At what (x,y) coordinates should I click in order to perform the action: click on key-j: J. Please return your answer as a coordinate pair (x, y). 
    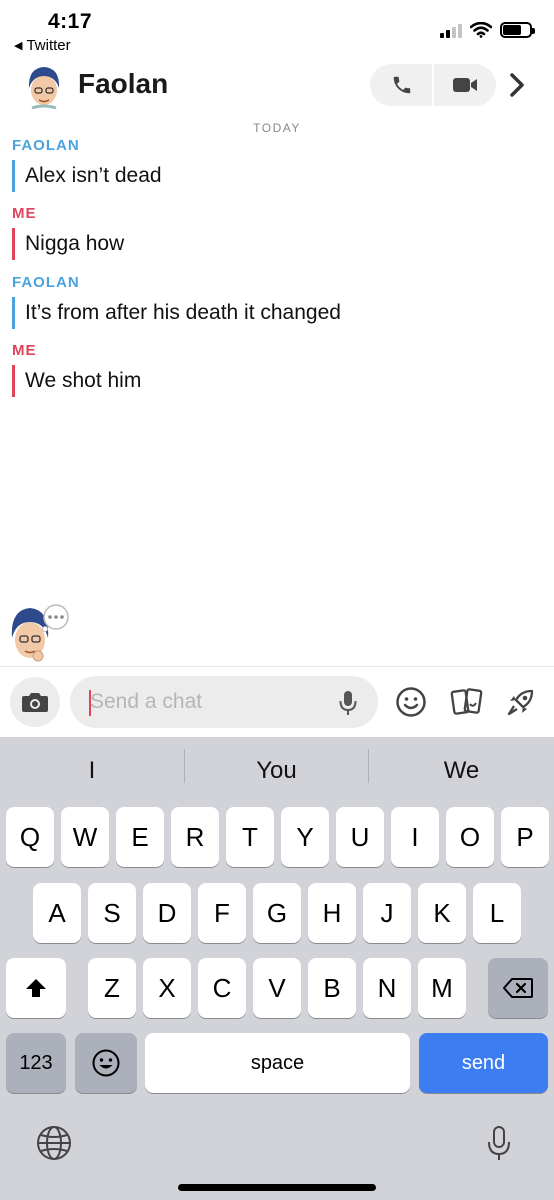
    Looking at the image, I should click on (387, 913).